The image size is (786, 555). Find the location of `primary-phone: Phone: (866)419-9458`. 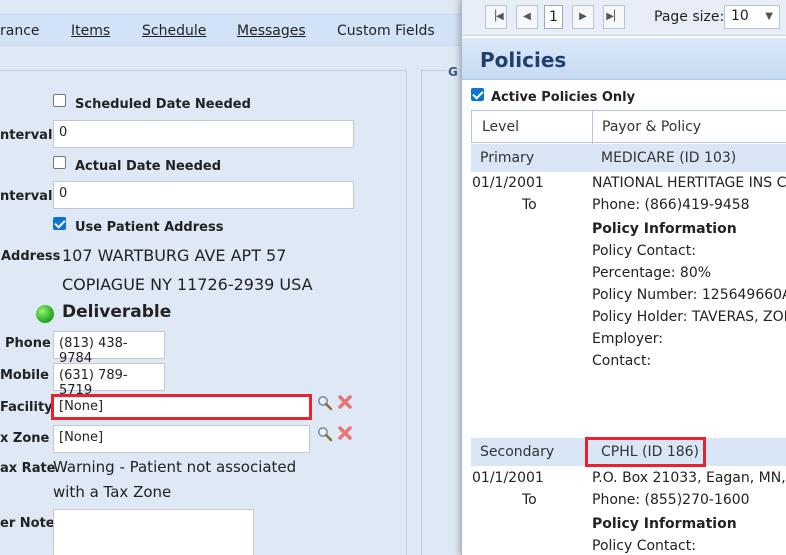

primary-phone: Phone: (866)419-9458 is located at coordinates (671, 205).